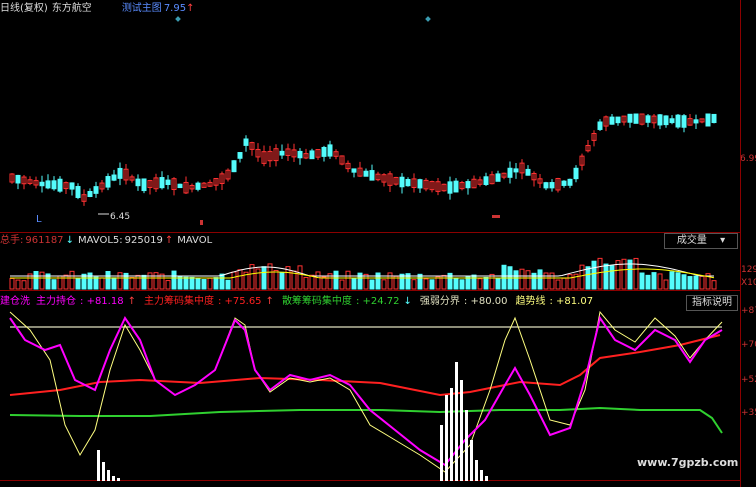 The image size is (756, 487). What do you see at coordinates (748, 413) in the screenshot?
I see `indicator-axis-label: +35` at bounding box center [748, 413].